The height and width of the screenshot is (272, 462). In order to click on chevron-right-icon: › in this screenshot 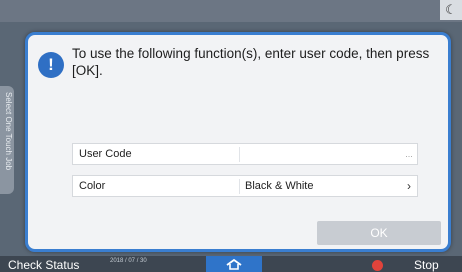, I will do `click(409, 186)`.